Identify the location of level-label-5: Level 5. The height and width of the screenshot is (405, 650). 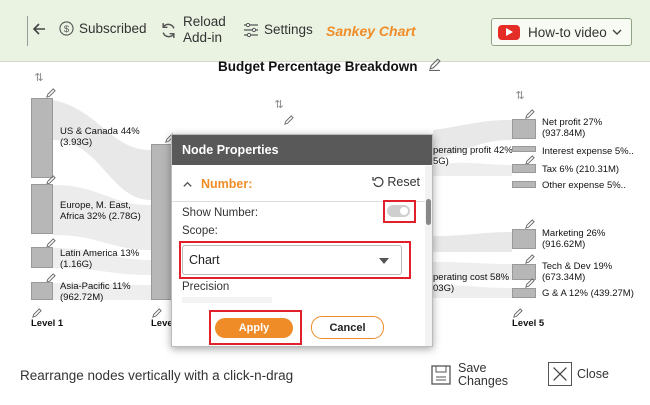
(528, 323).